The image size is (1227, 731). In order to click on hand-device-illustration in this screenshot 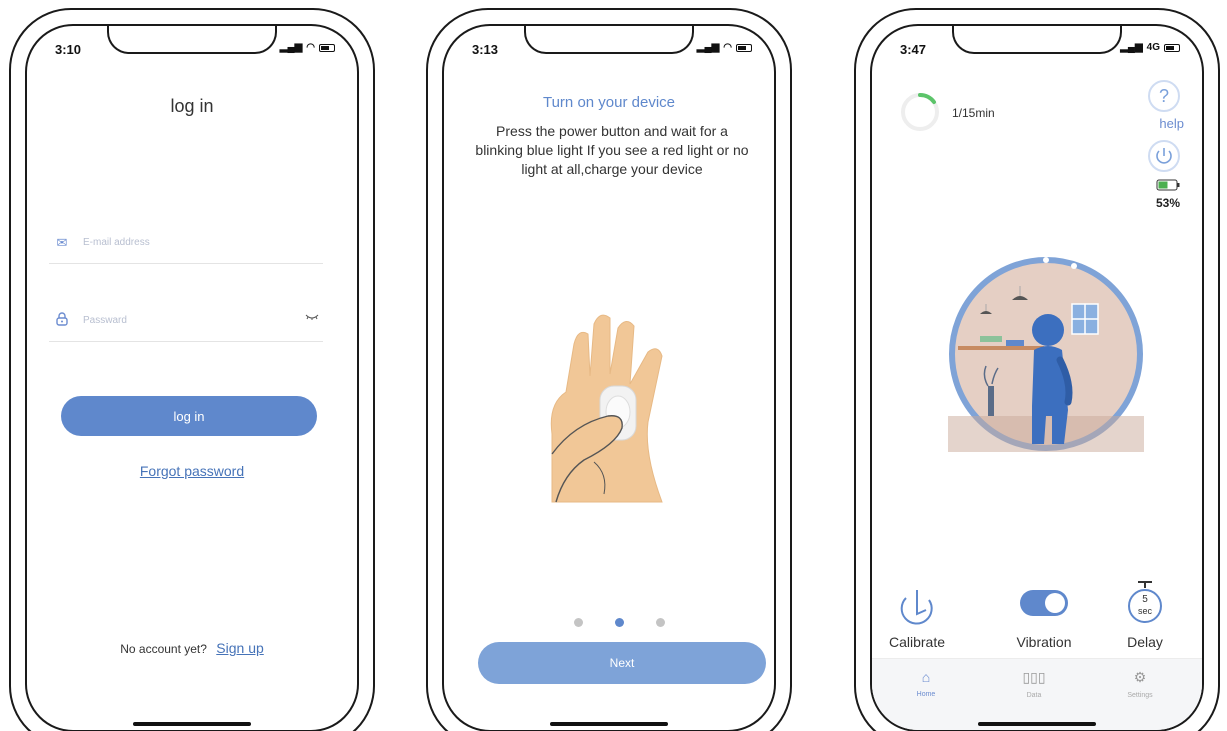, I will do `click(619, 406)`.